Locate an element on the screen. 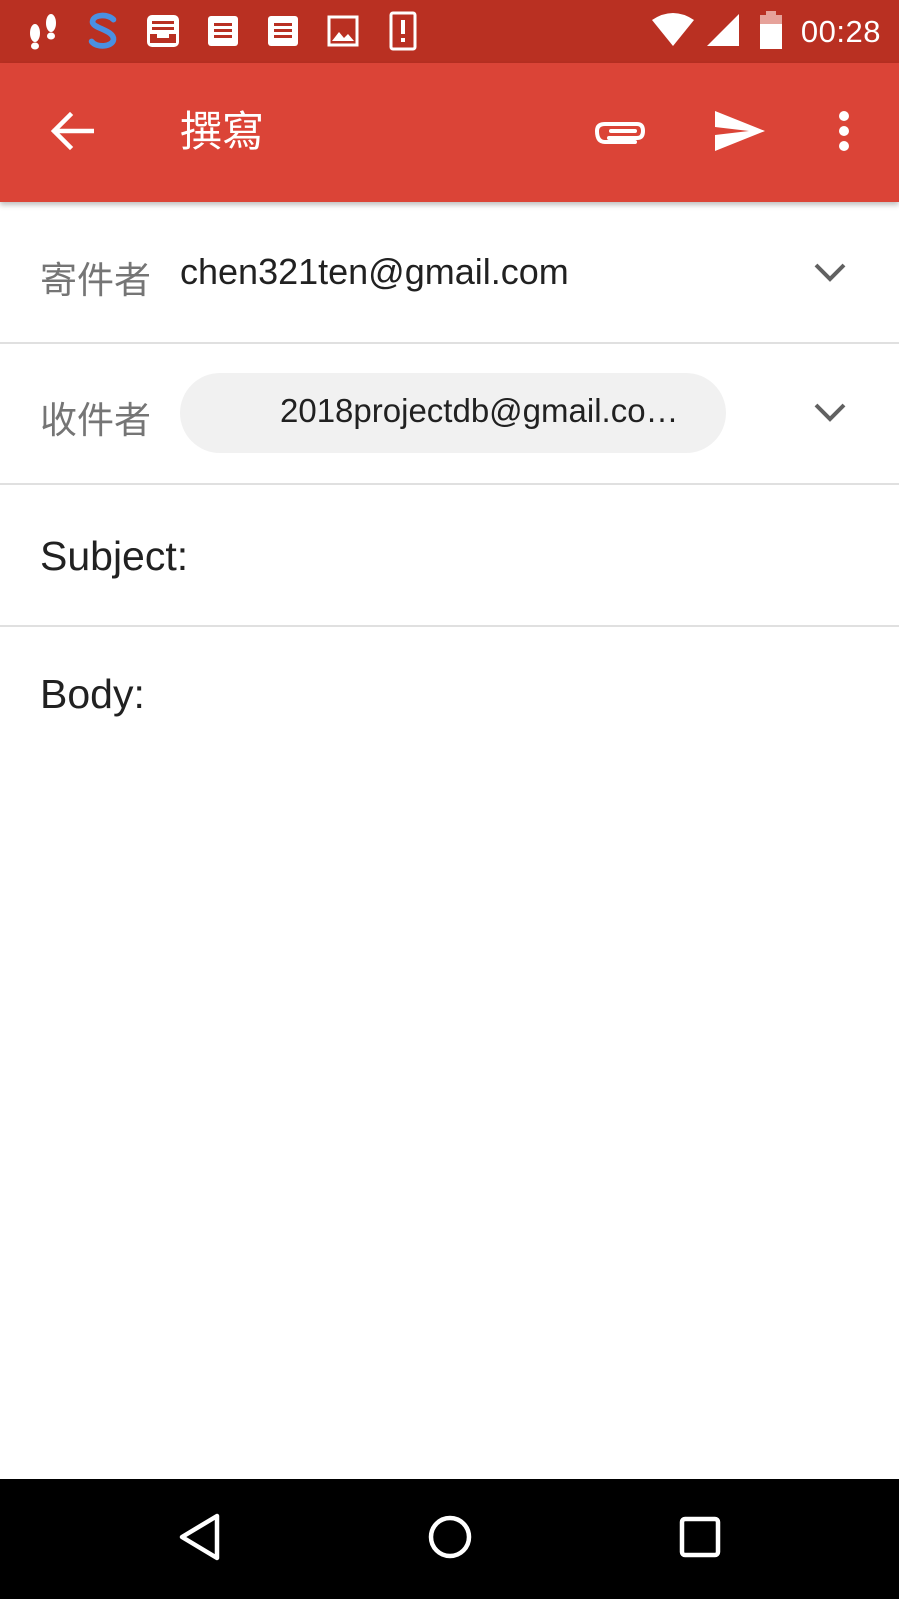 This screenshot has width=899, height=1599. app-bar: 撰寫 is located at coordinates (449, 132).